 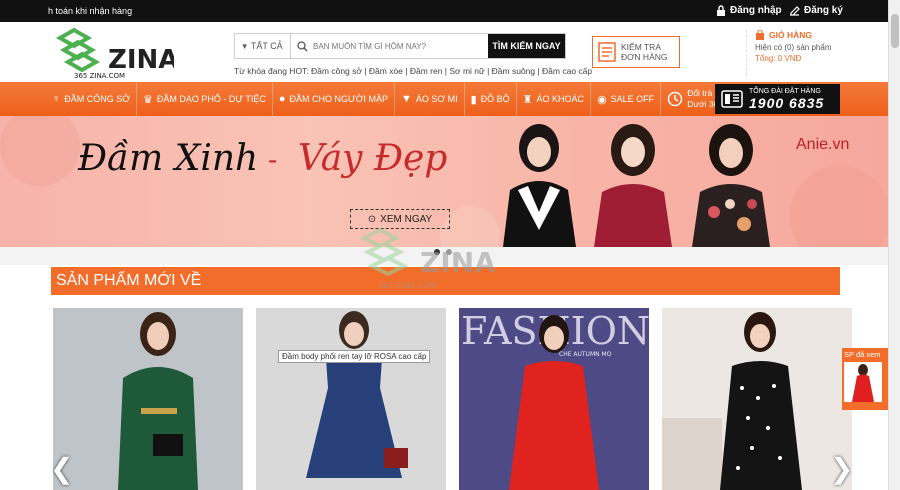 What do you see at coordinates (526, 46) in the screenshot?
I see `search-button: TÌM KIẾM NGAY` at bounding box center [526, 46].